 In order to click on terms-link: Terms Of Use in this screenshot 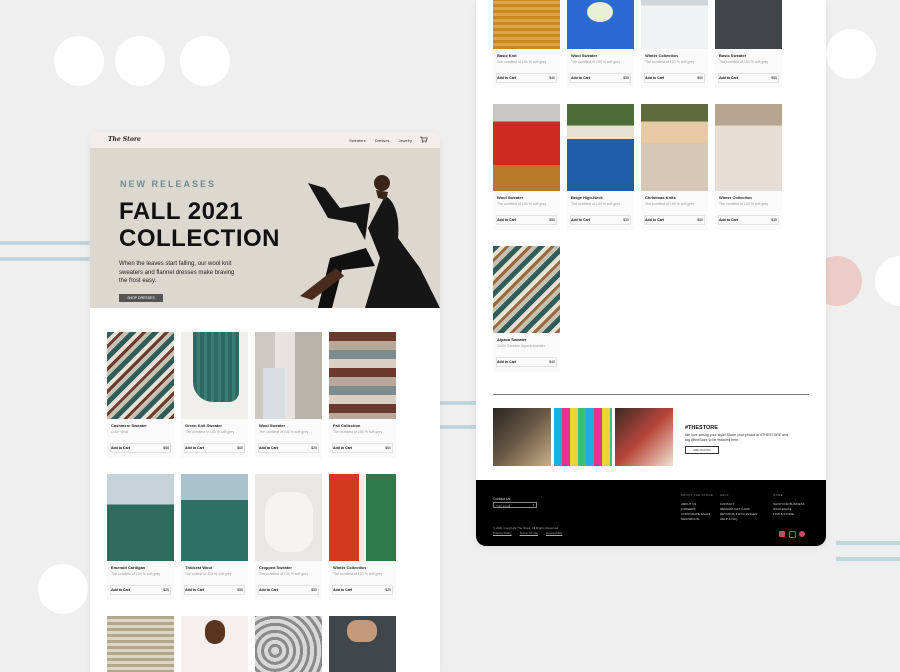, I will do `click(529, 533)`.